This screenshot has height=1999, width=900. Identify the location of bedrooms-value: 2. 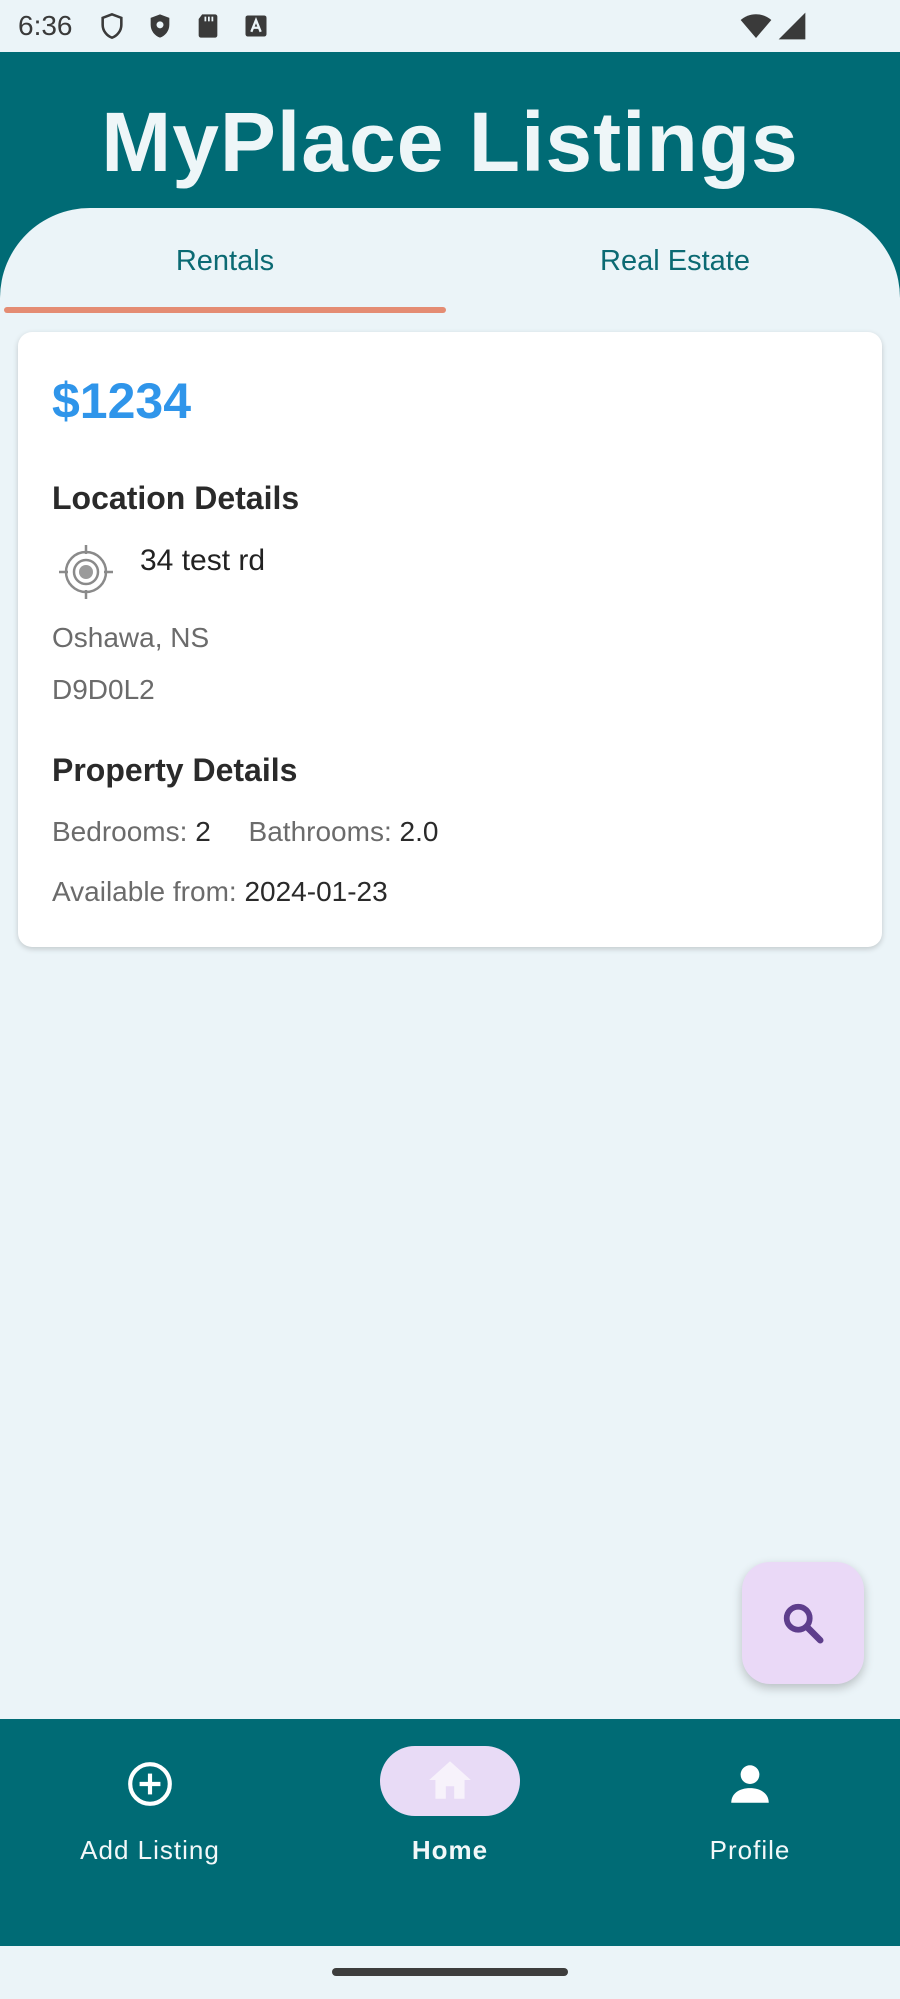
(203, 831).